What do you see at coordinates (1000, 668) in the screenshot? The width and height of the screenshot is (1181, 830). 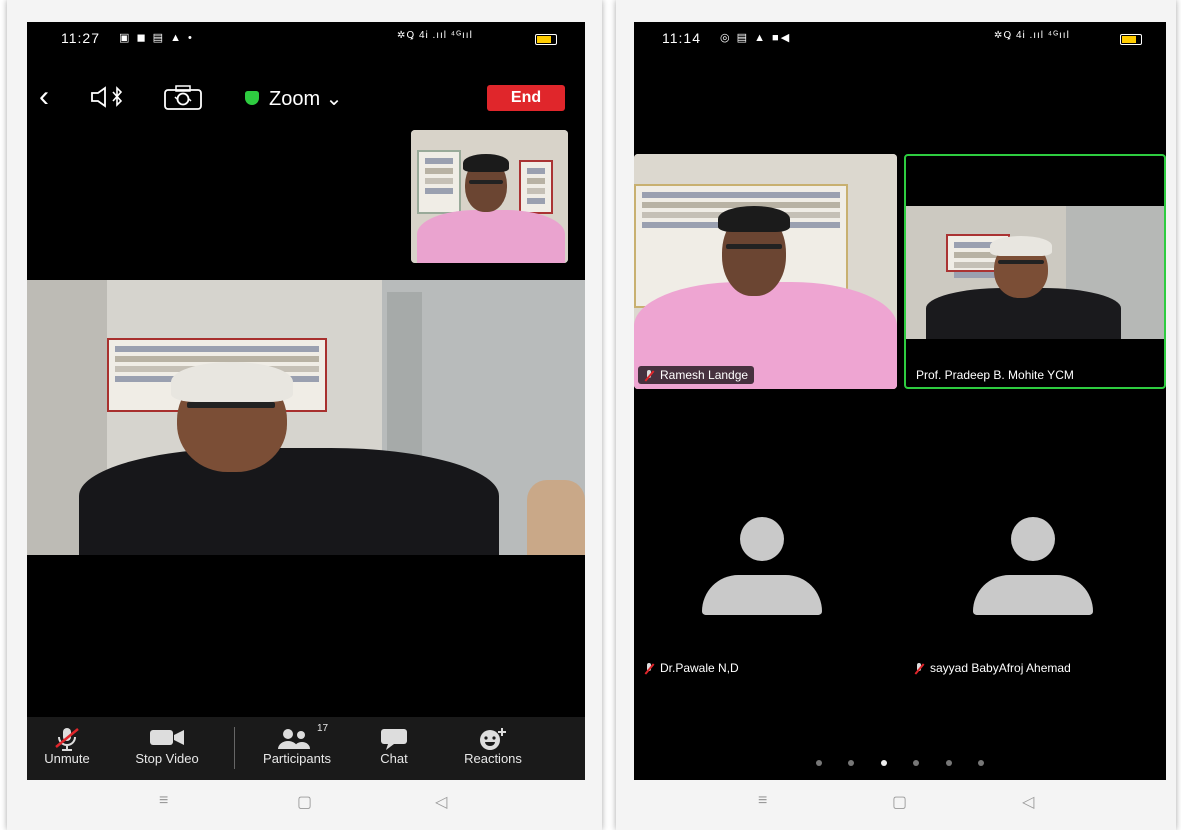 I see `participant-name: sayyad BabyAfroj Ahemad` at bounding box center [1000, 668].